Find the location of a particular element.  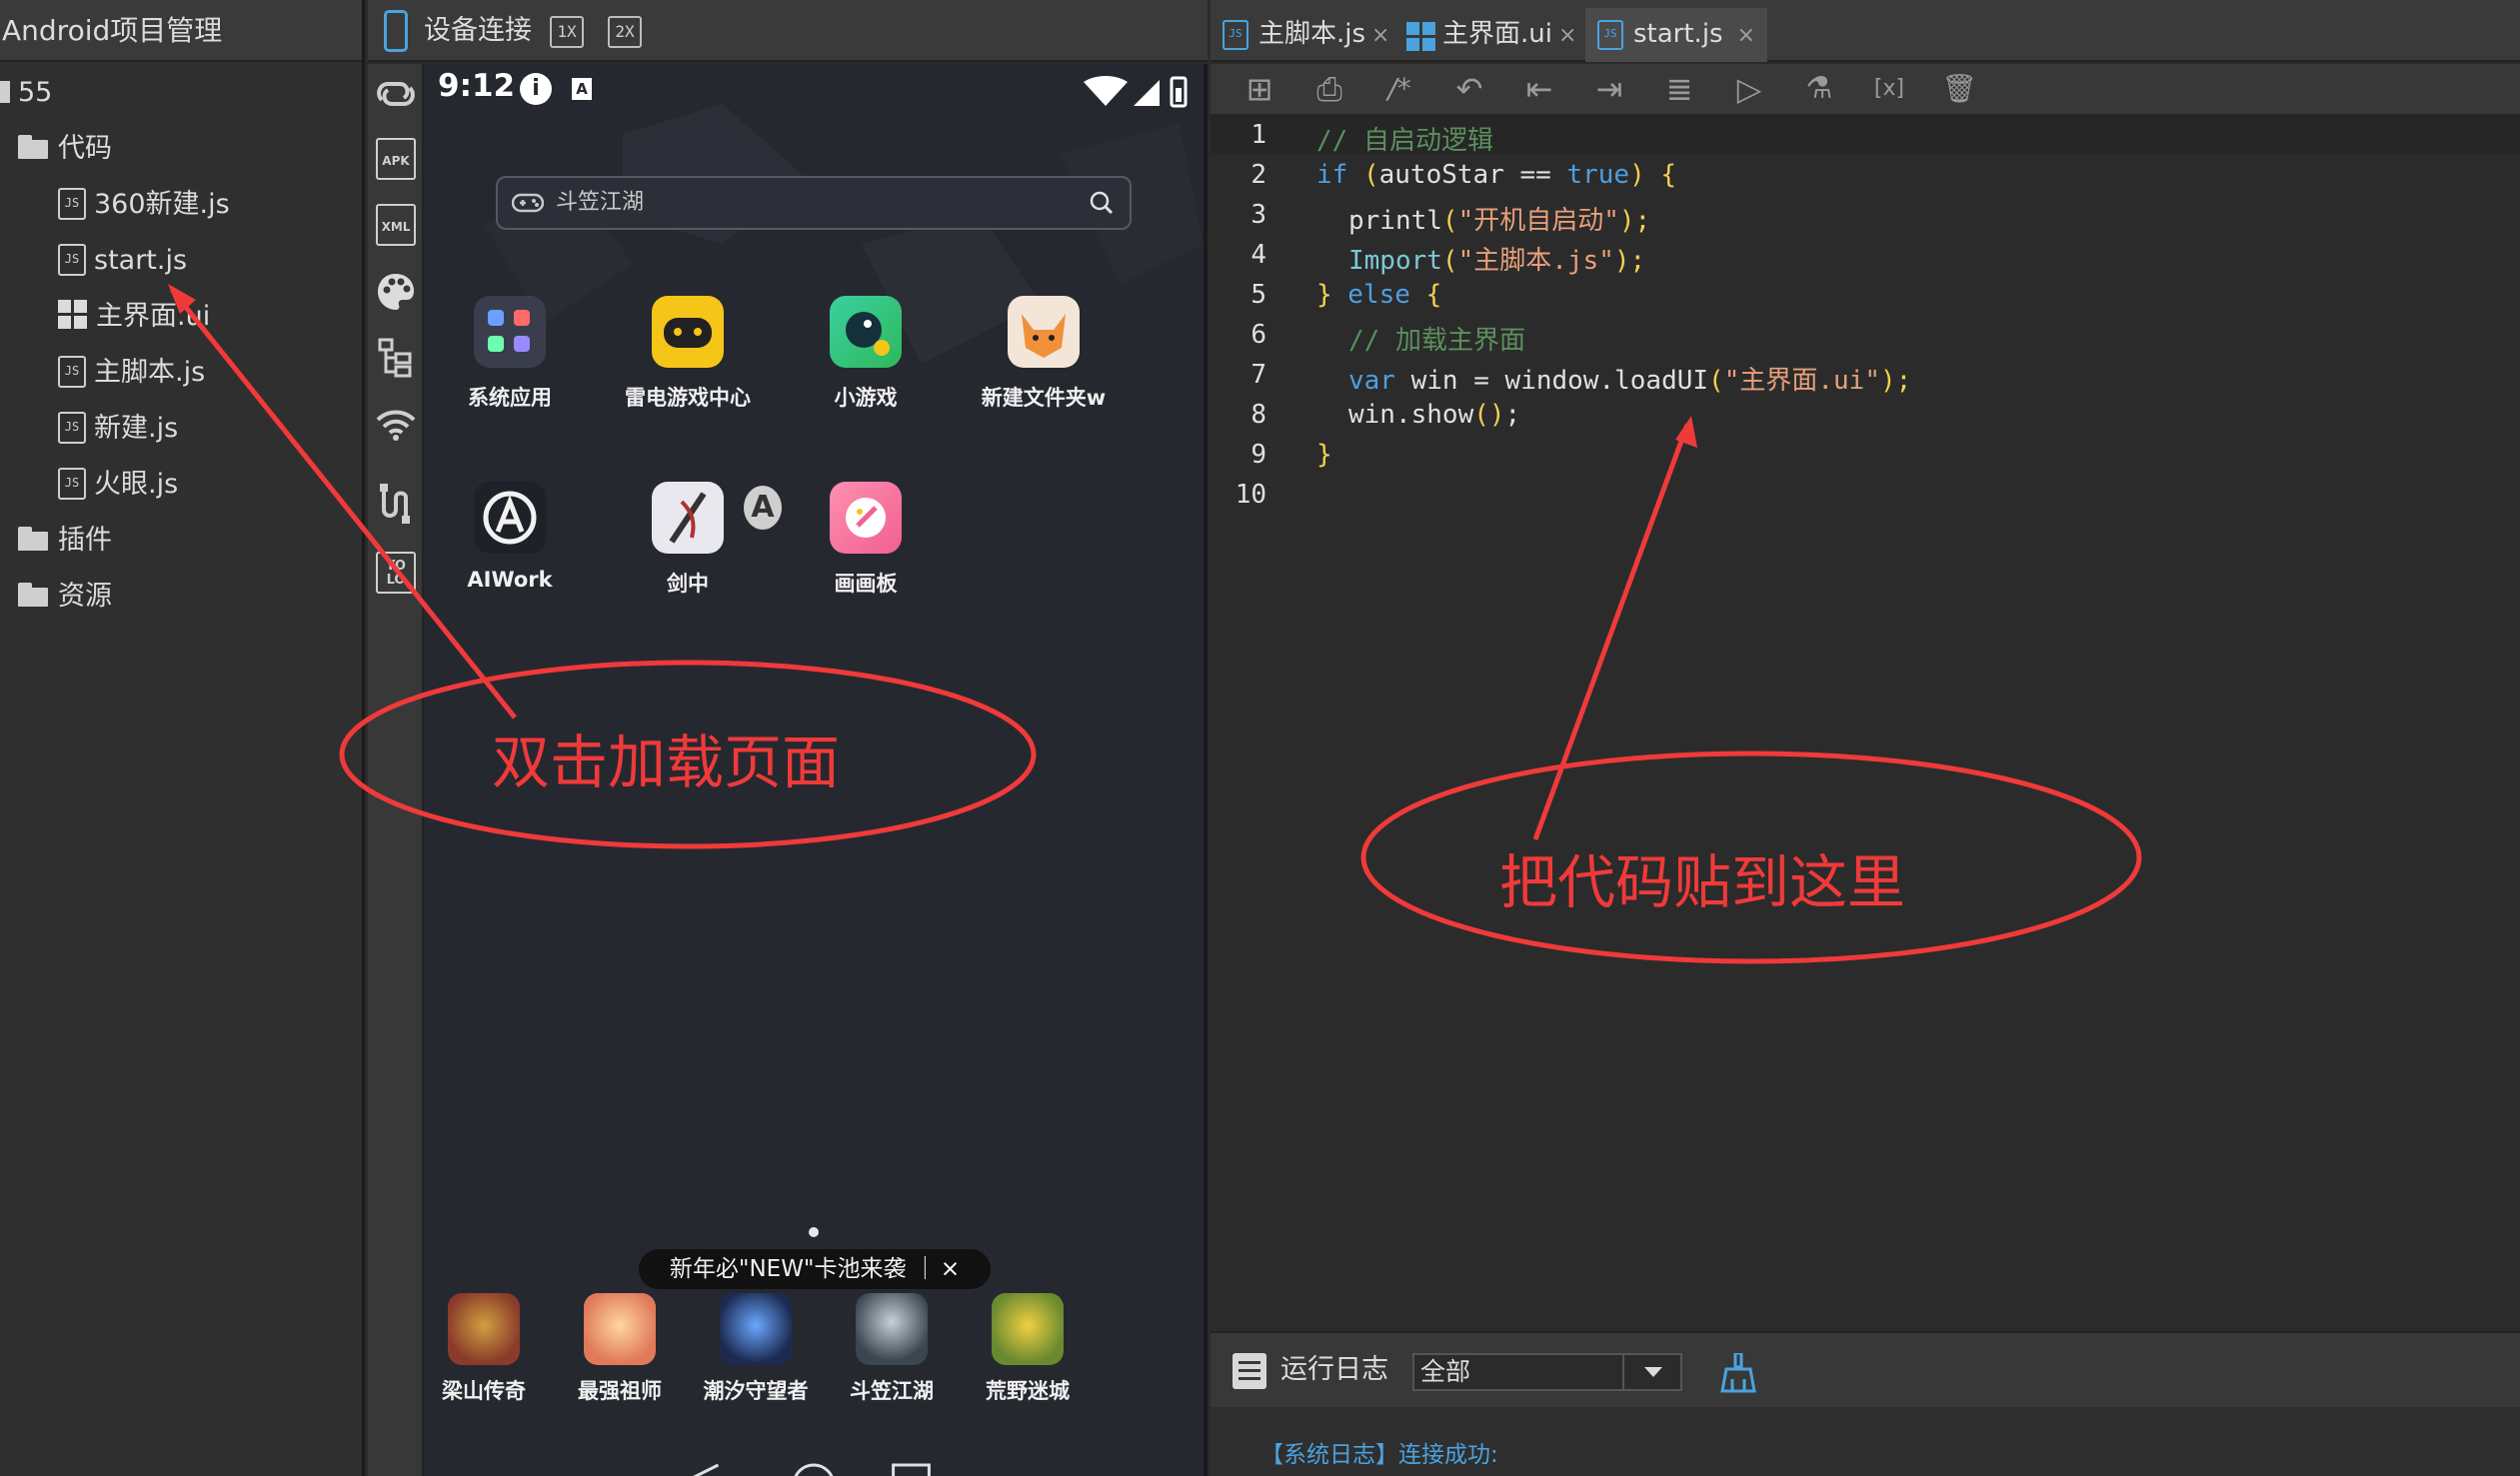

search-icon is located at coordinates (1102, 203).